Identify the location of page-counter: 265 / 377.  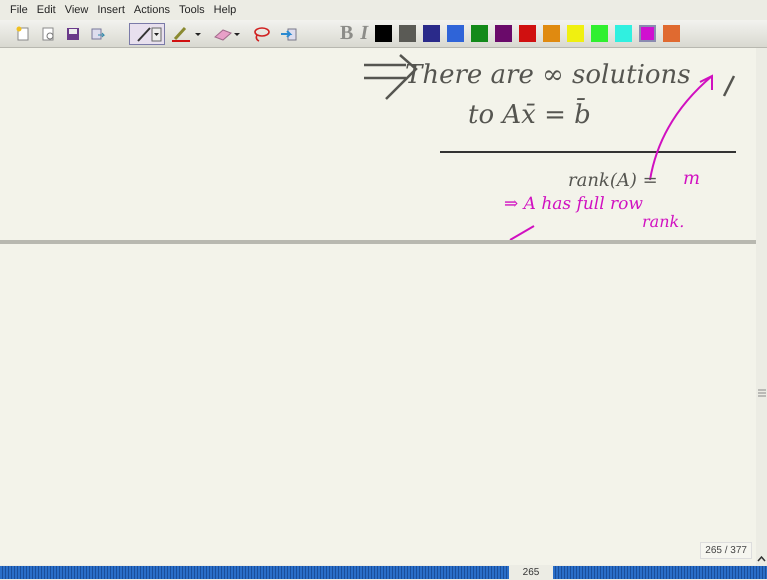
(726, 550).